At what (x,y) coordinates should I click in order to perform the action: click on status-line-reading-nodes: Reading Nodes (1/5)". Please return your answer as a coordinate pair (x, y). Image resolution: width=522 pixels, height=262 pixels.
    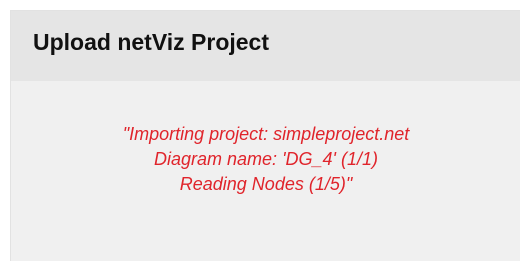
    Looking at the image, I should click on (266, 184).